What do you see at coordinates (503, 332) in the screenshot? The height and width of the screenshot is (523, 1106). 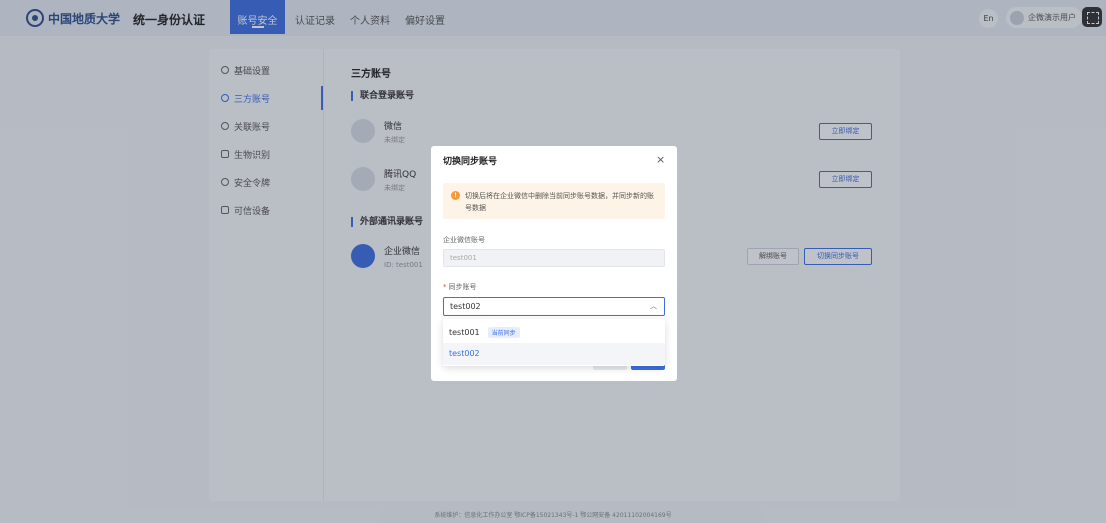 I see `current-sync-badge: 当前同步` at bounding box center [503, 332].